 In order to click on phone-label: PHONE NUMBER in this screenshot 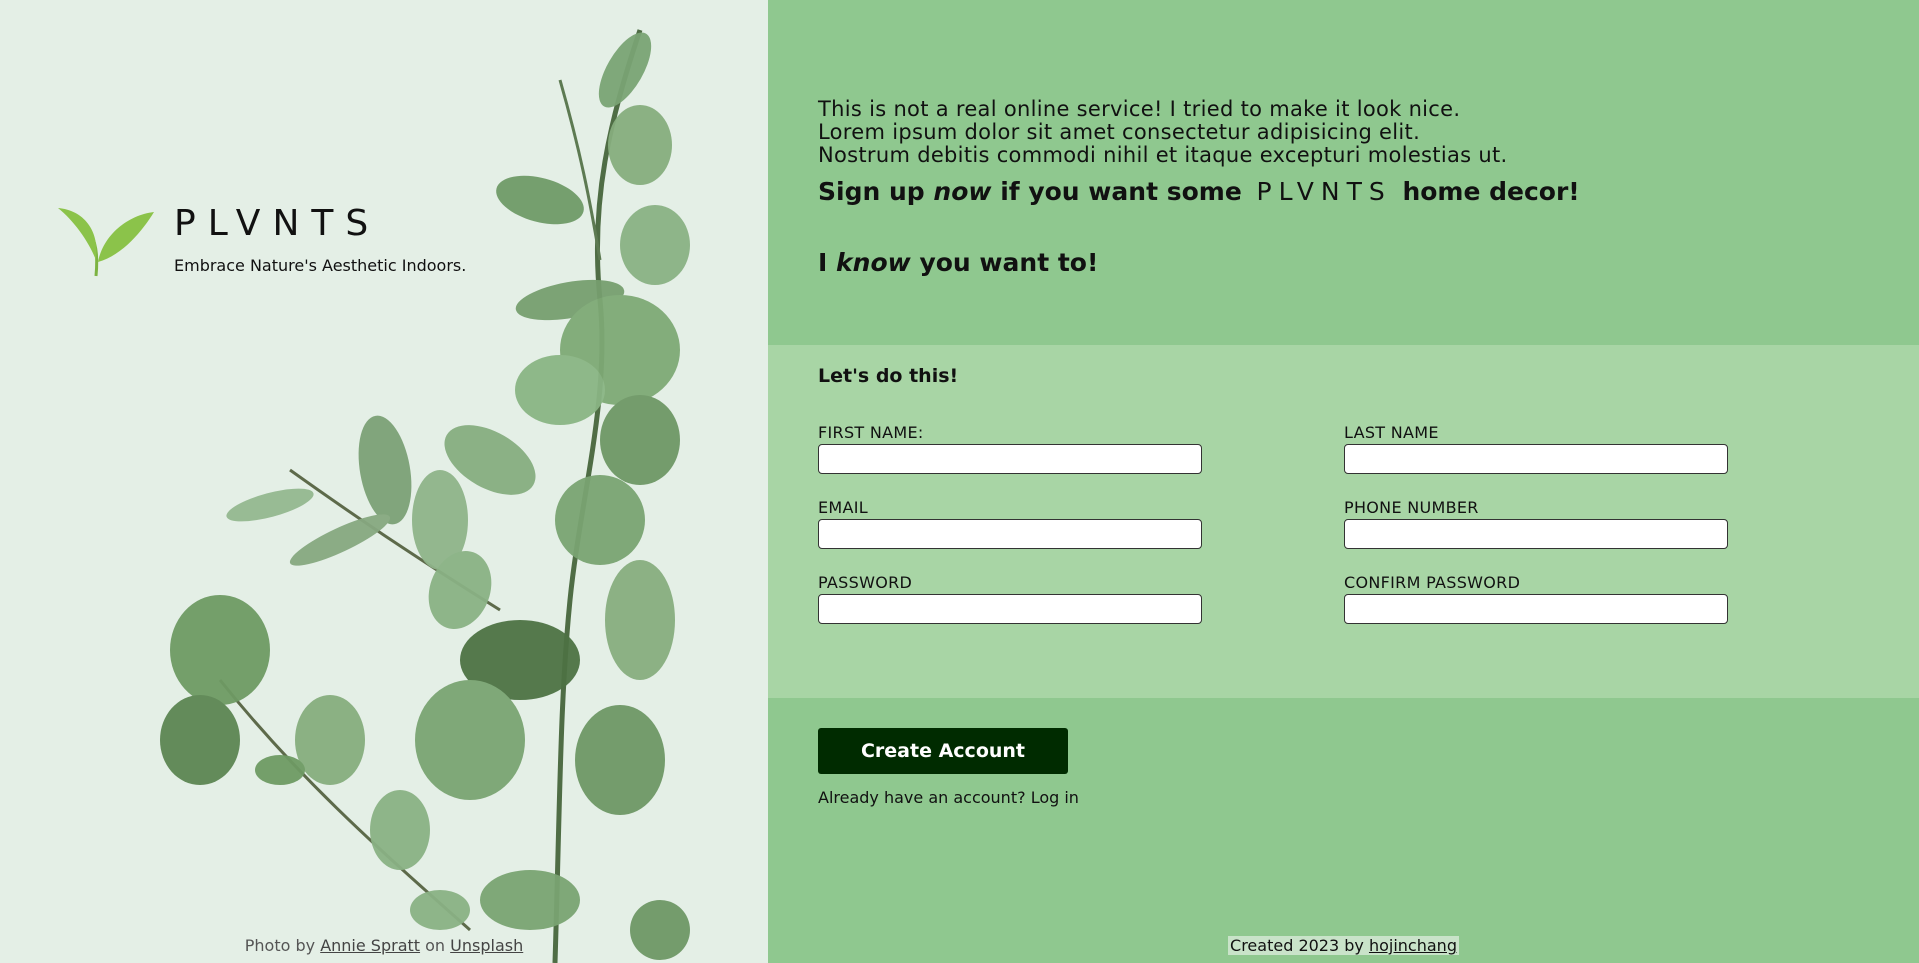, I will do `click(1411, 507)`.